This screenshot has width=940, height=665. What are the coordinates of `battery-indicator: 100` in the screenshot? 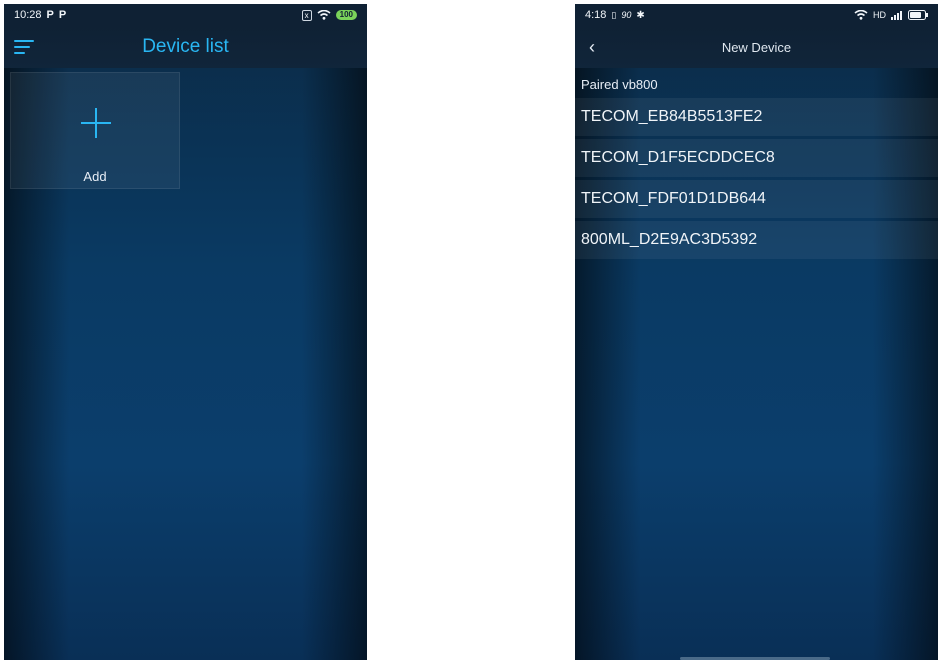 It's located at (346, 15).